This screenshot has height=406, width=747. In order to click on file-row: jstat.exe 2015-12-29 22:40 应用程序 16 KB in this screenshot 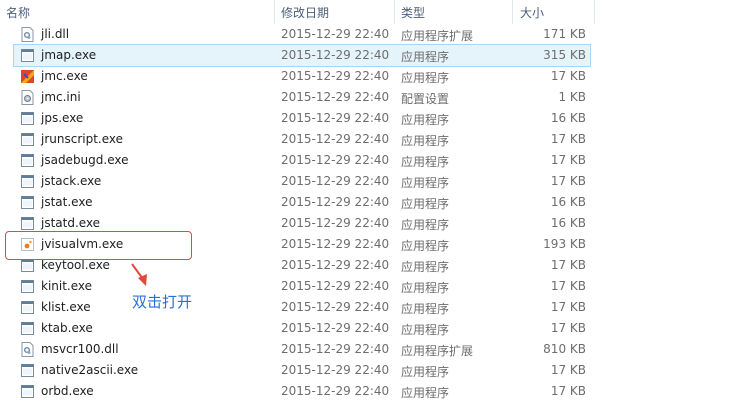, I will do `click(302, 202)`.